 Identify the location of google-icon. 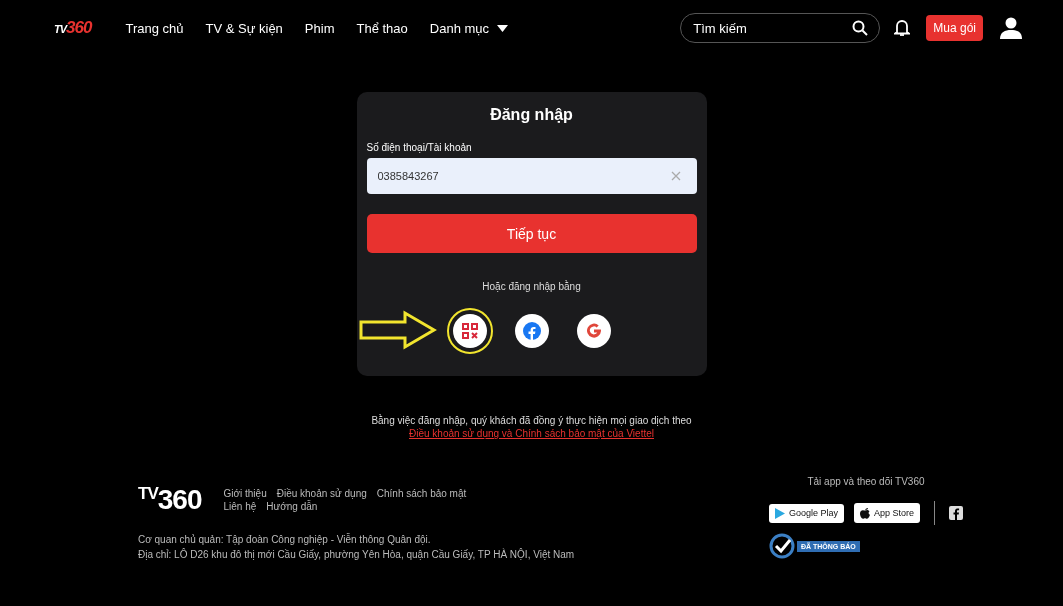
(593, 331).